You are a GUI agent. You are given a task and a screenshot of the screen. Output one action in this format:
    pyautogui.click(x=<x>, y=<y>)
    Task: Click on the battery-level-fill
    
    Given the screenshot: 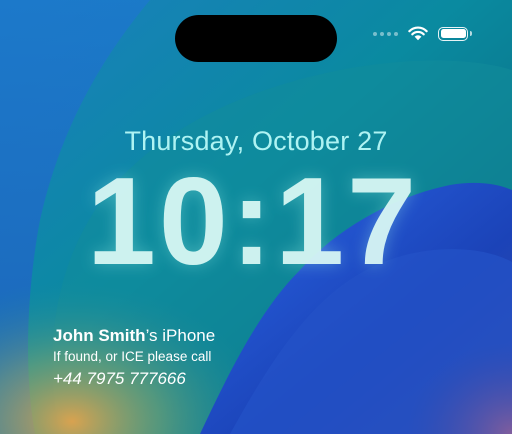 What is the action you would take?
    pyautogui.click(x=453, y=33)
    